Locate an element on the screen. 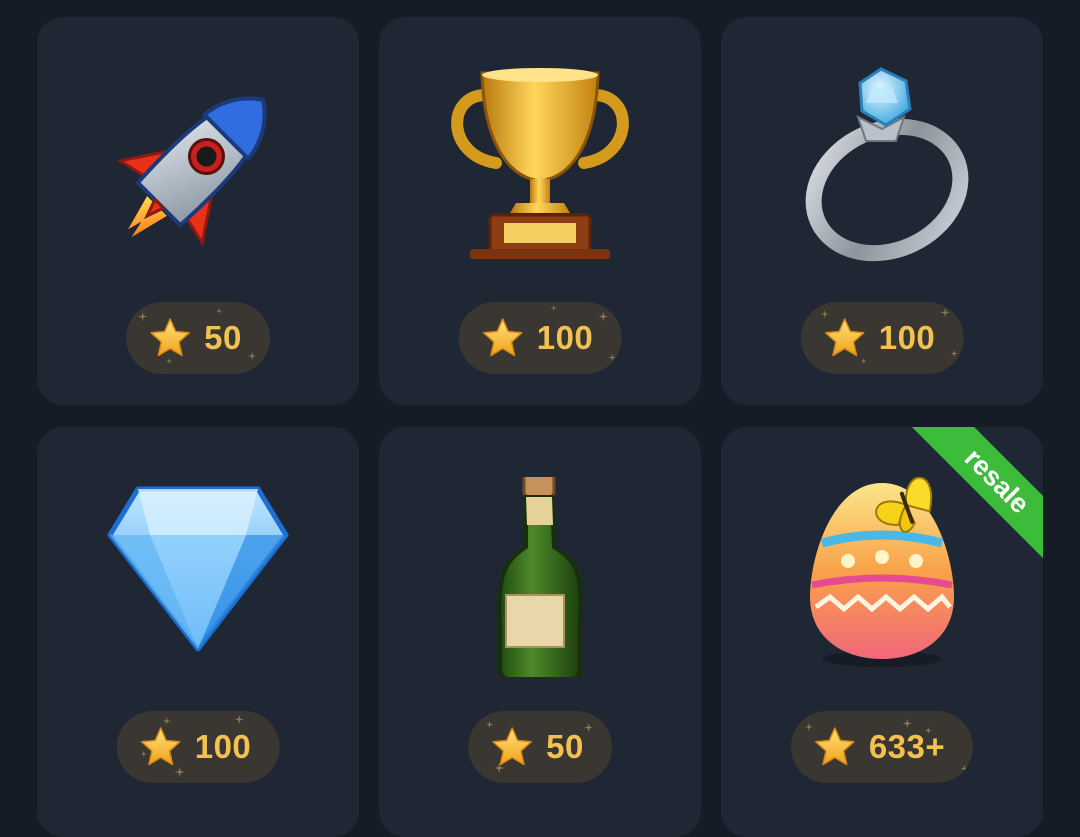  gift-card-champagne: 50 is located at coordinates (540, 632).